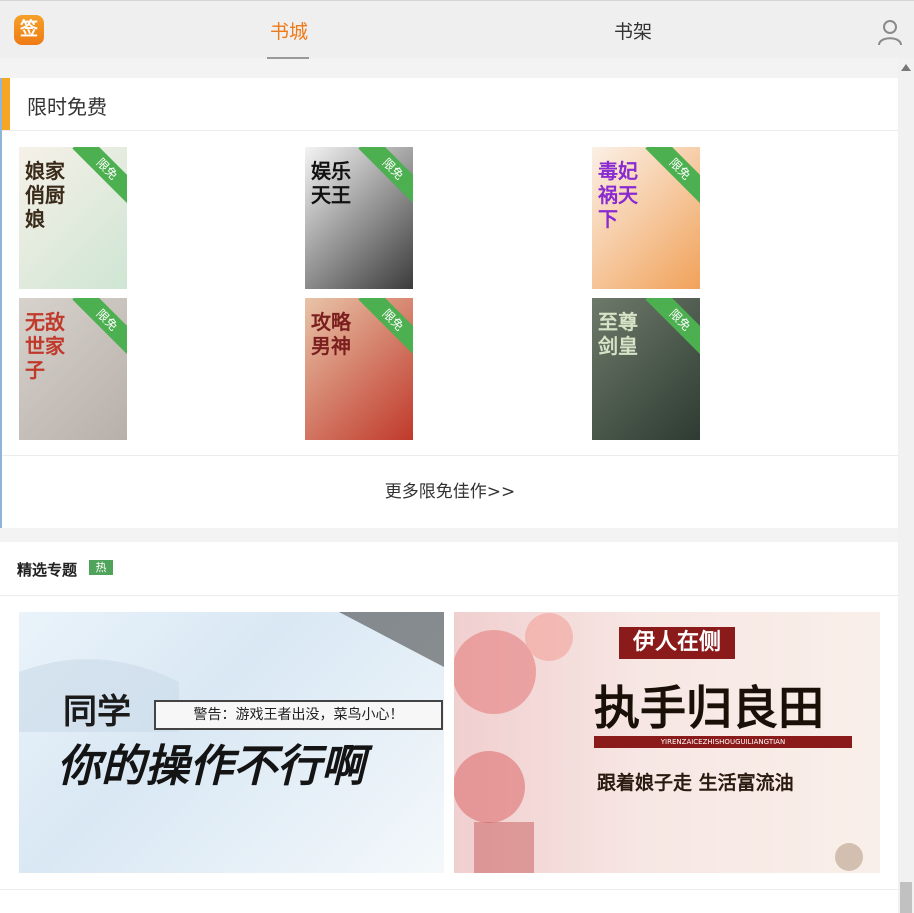 The width and height of the screenshot is (914, 913). I want to click on book-cover: 毒妃祸天下 限免, so click(646, 218).